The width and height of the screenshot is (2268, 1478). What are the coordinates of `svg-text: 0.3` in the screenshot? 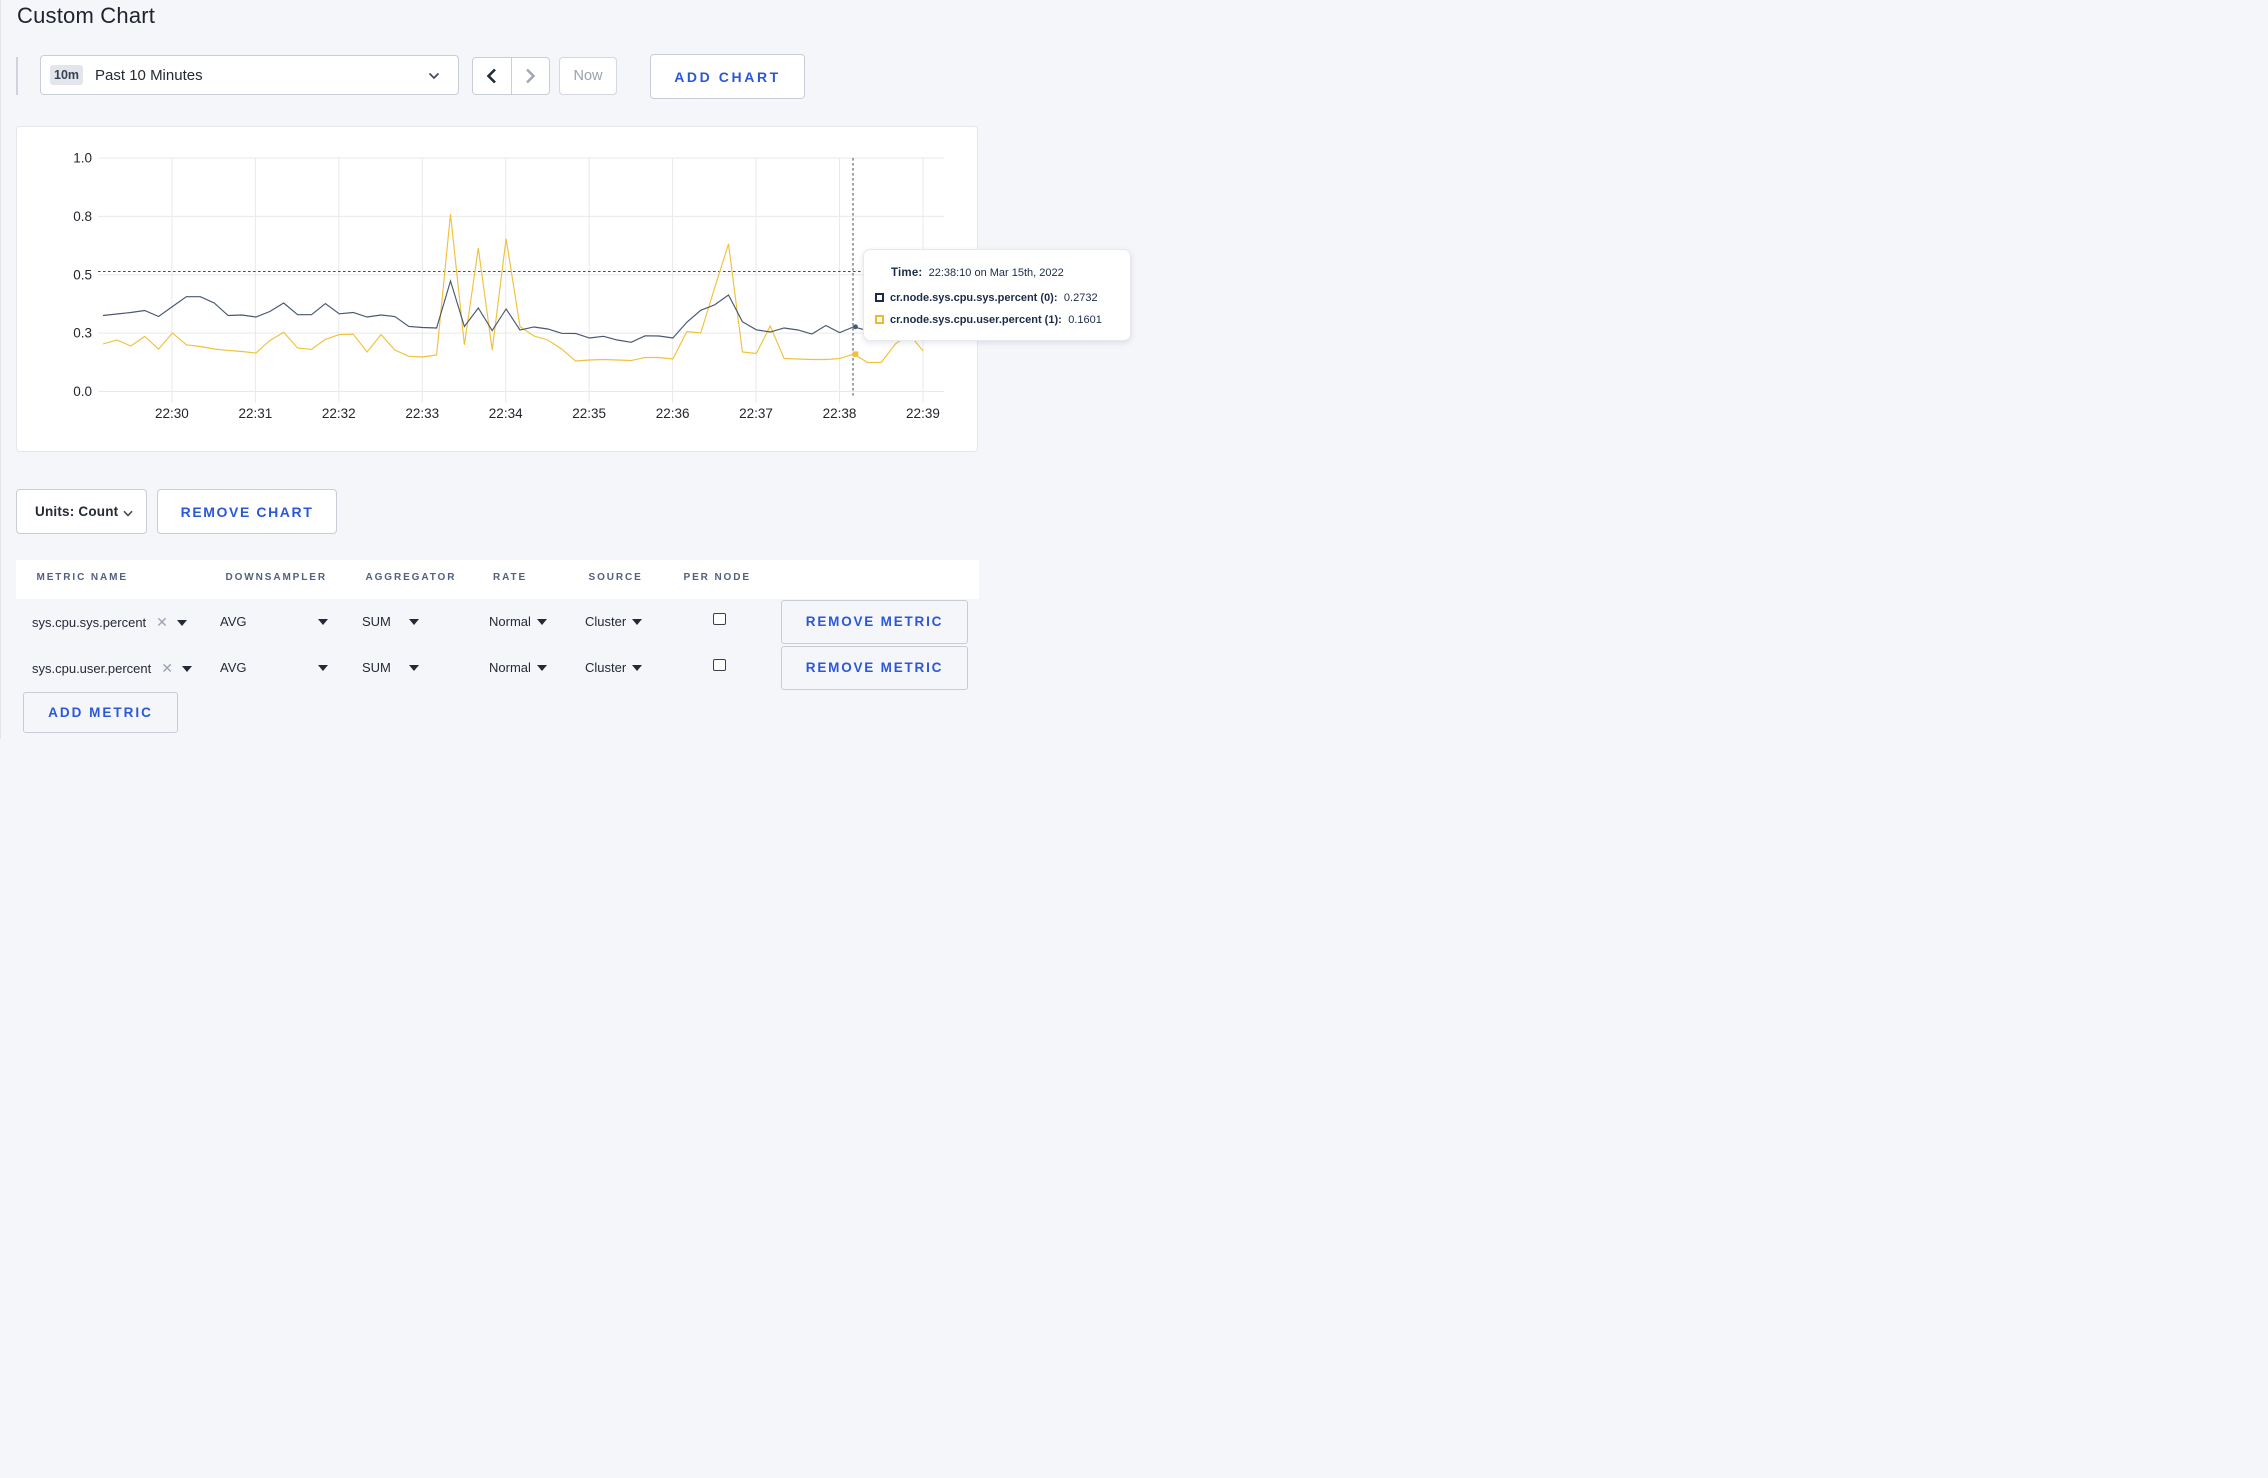 It's located at (82, 333).